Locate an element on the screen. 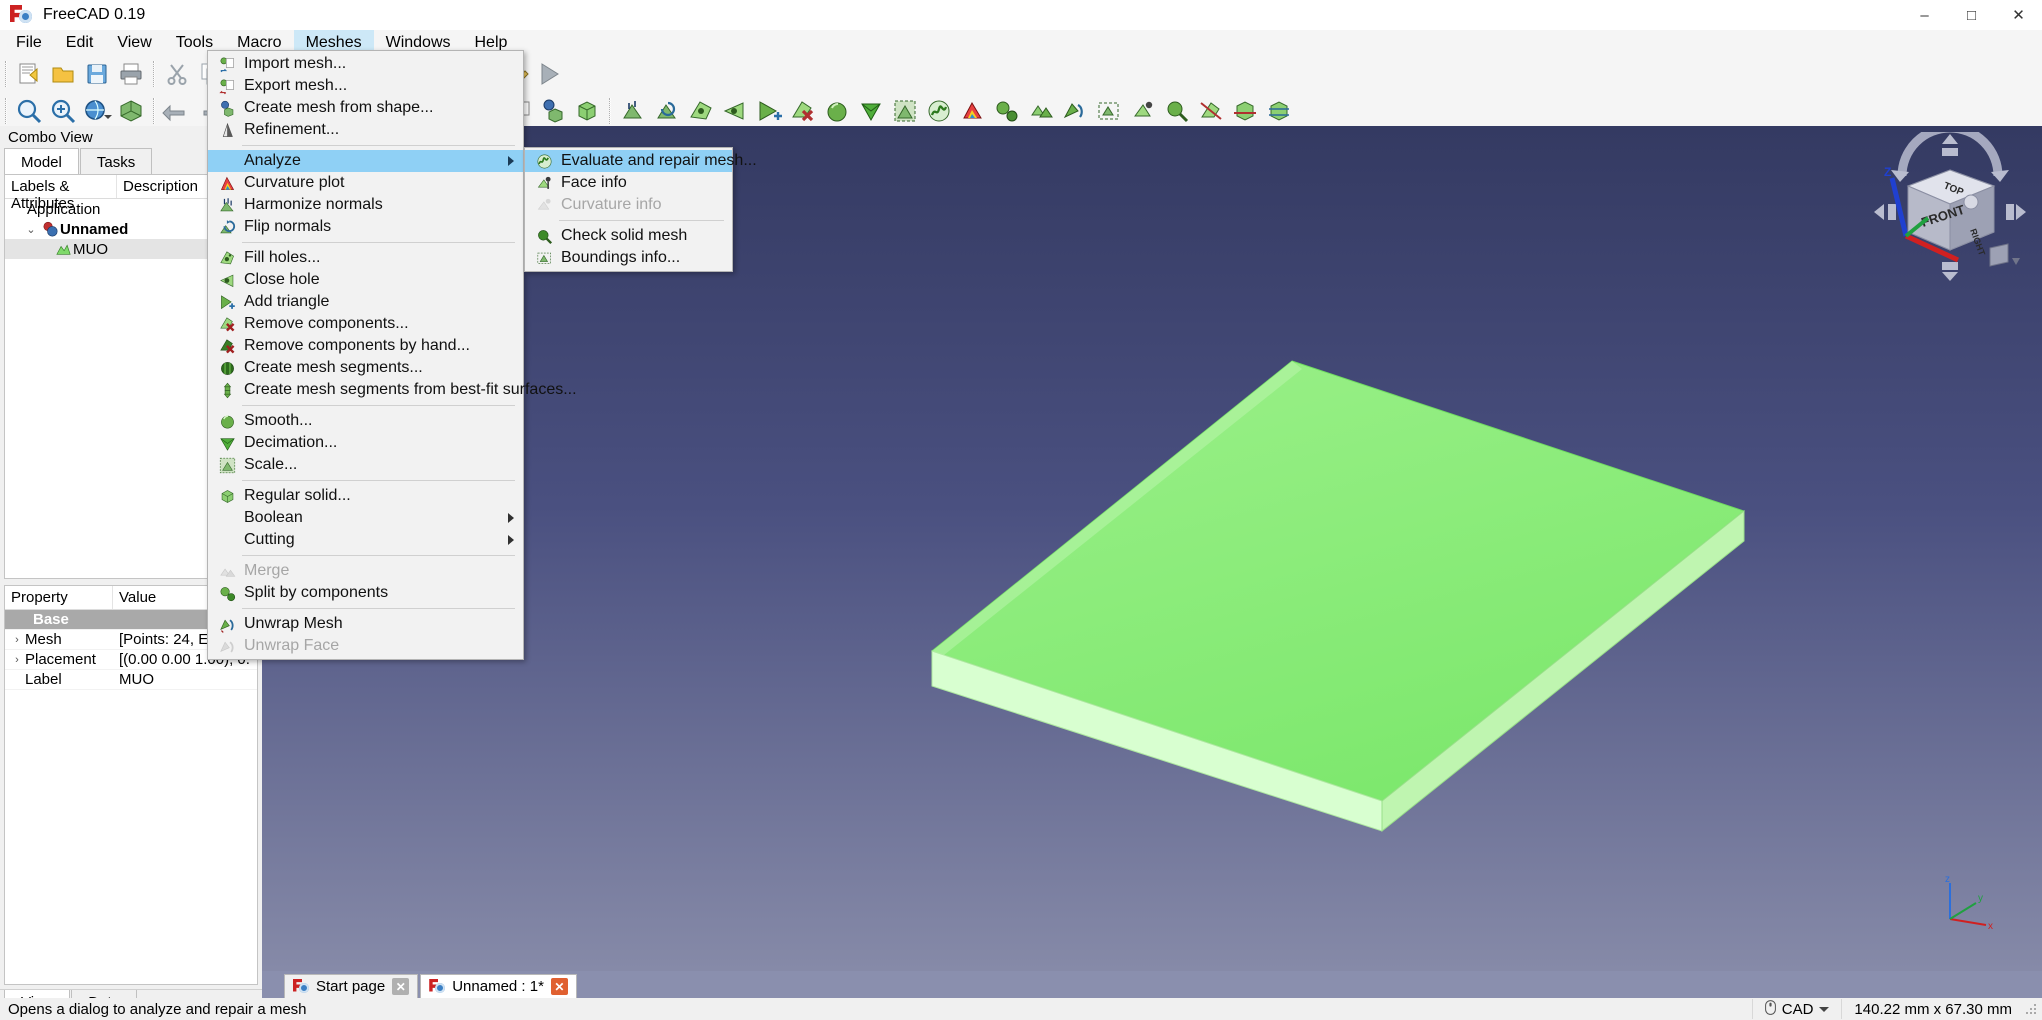 The image size is (2042, 1020). menu-item-unwrap-mesh: Unwrap Mesh is located at coordinates (365, 624).